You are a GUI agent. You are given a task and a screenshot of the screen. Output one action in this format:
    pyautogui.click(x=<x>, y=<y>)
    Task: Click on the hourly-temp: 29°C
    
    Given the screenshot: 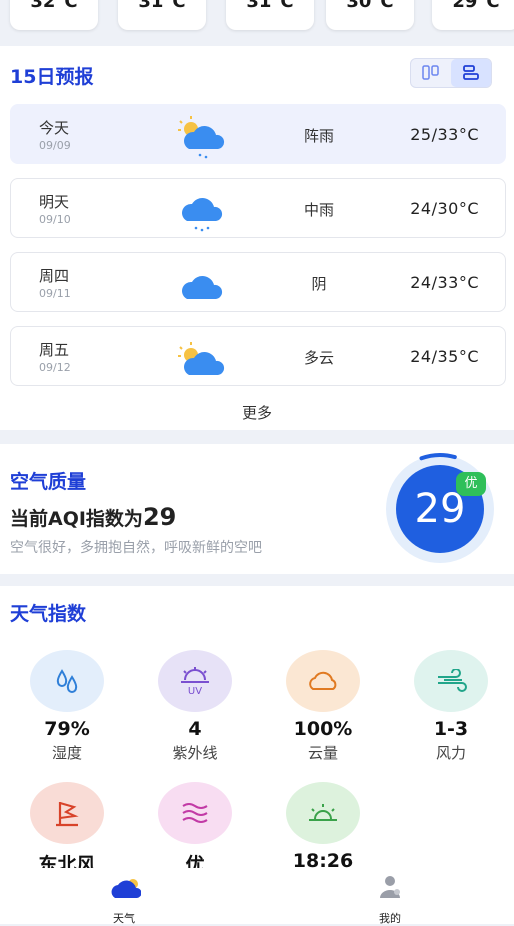 What is the action you would take?
    pyautogui.click(x=476, y=6)
    